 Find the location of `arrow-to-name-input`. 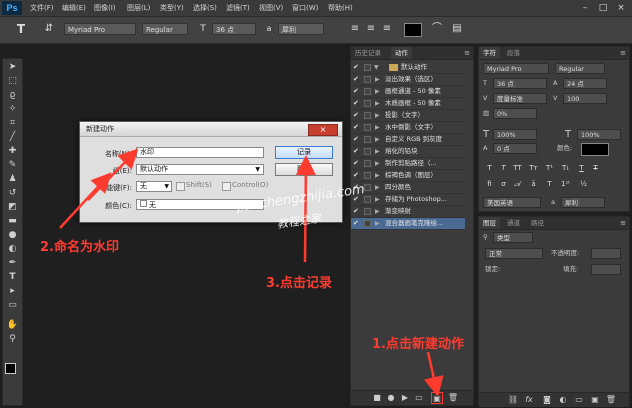

arrow-to-name-input is located at coordinates (113, 174).